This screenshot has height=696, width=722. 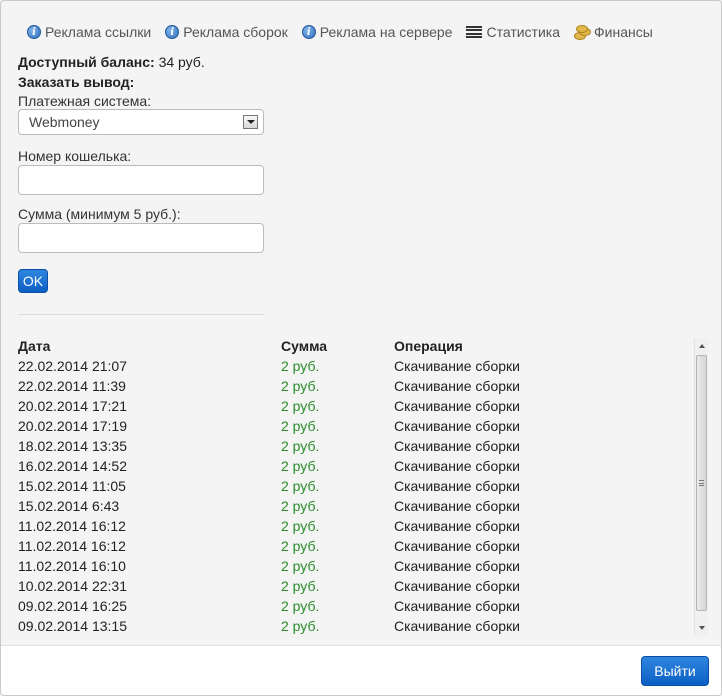 I want to click on header-amount: Сумма, so click(x=304, y=346).